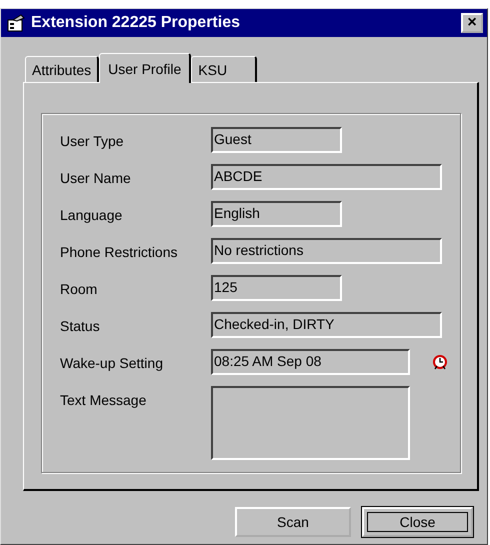 The height and width of the screenshot is (545, 490). I want to click on text-field: No restrictions, so click(326, 251).